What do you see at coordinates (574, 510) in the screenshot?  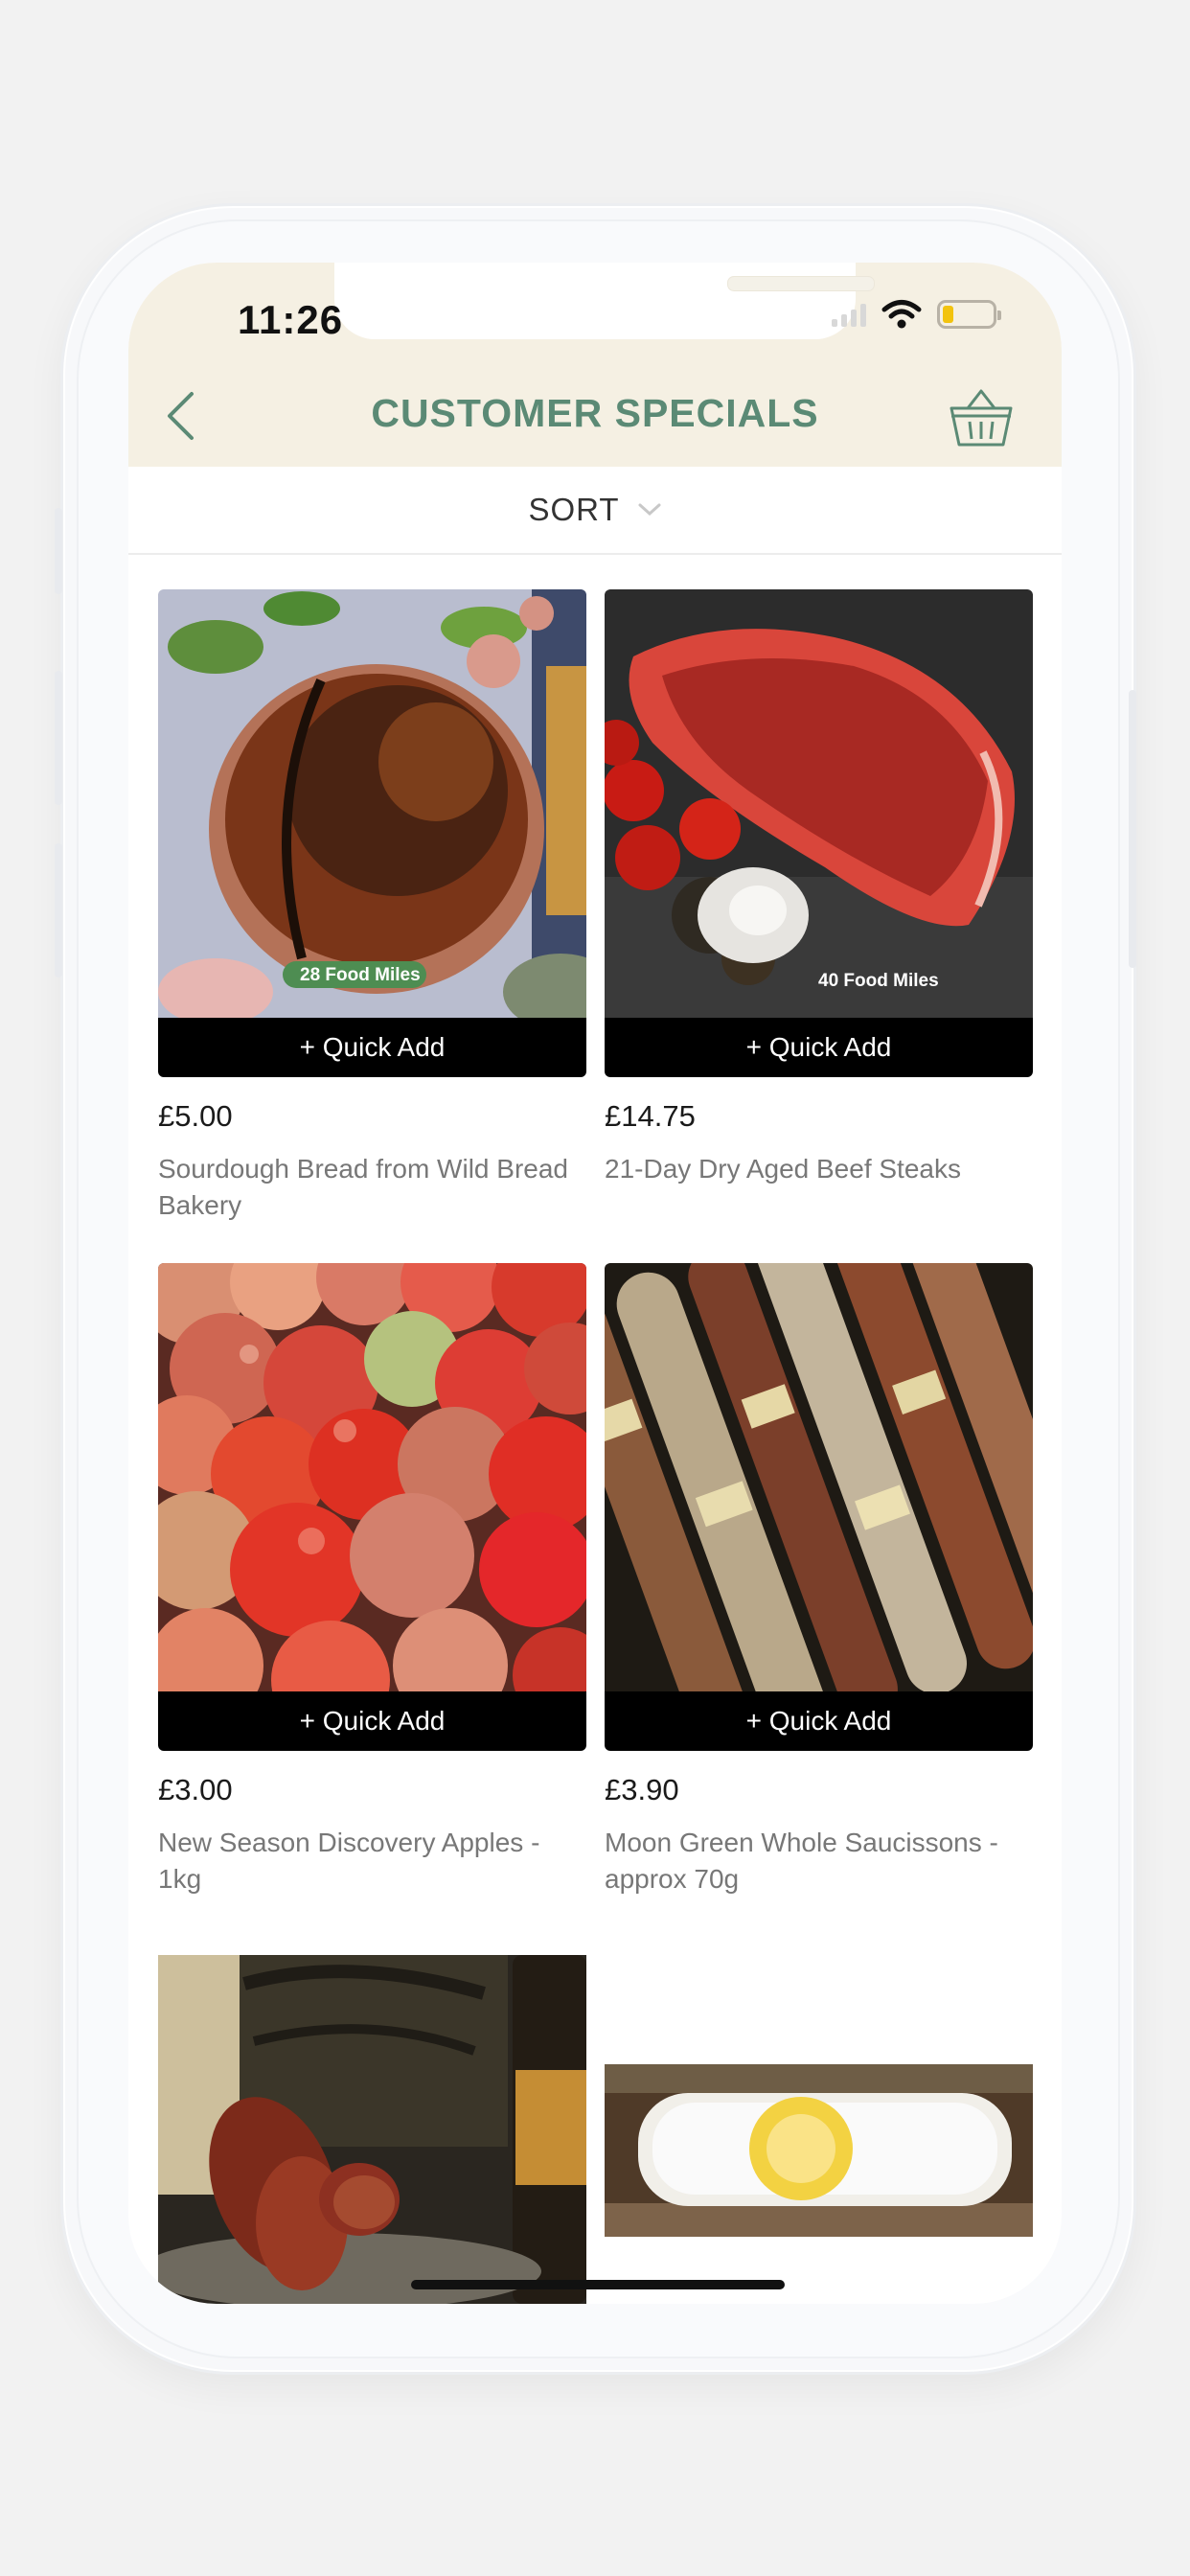 I see `sort-label: SORT` at bounding box center [574, 510].